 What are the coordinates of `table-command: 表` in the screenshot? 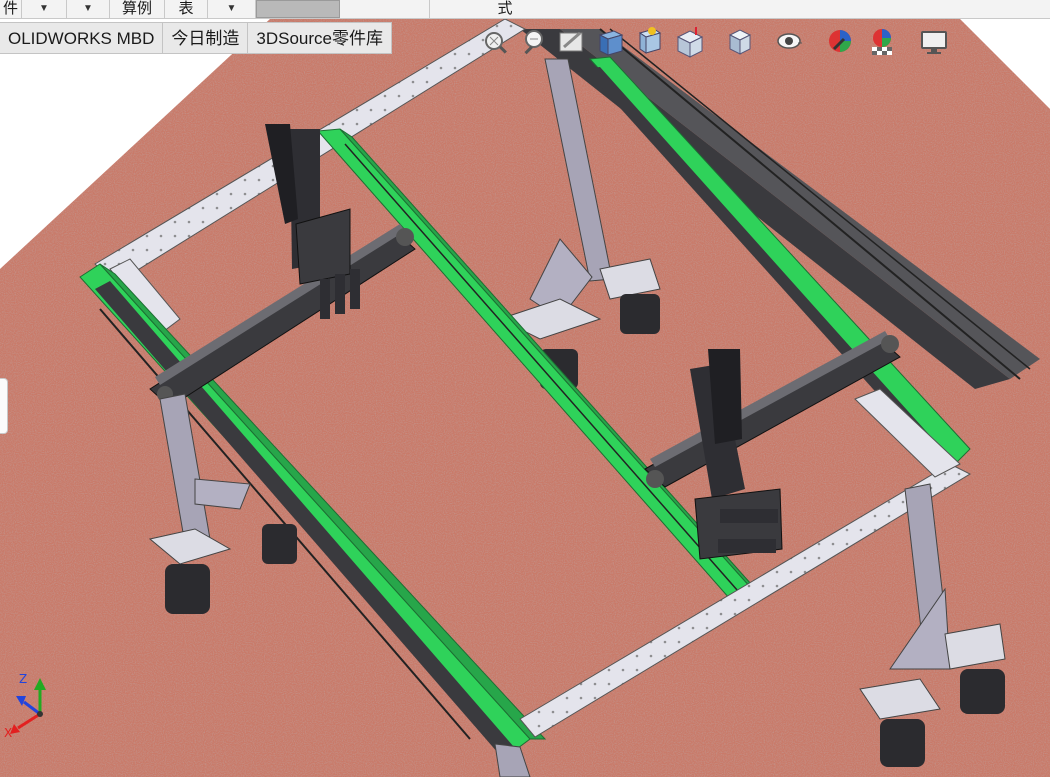 It's located at (186, 9).